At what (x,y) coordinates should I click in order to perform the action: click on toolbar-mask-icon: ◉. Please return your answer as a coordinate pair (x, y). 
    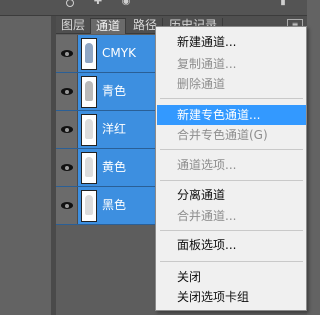
    Looking at the image, I should click on (126, 4).